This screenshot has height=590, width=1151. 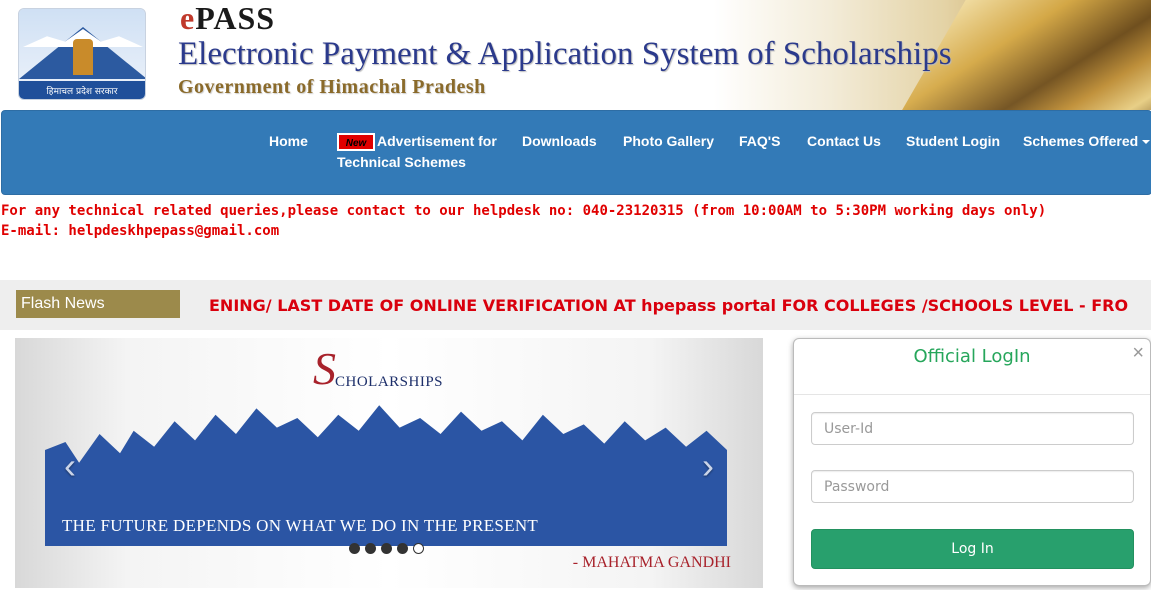 What do you see at coordinates (389, 382) in the screenshot?
I see `scholarships-logo-text: CHOLARSHIPS` at bounding box center [389, 382].